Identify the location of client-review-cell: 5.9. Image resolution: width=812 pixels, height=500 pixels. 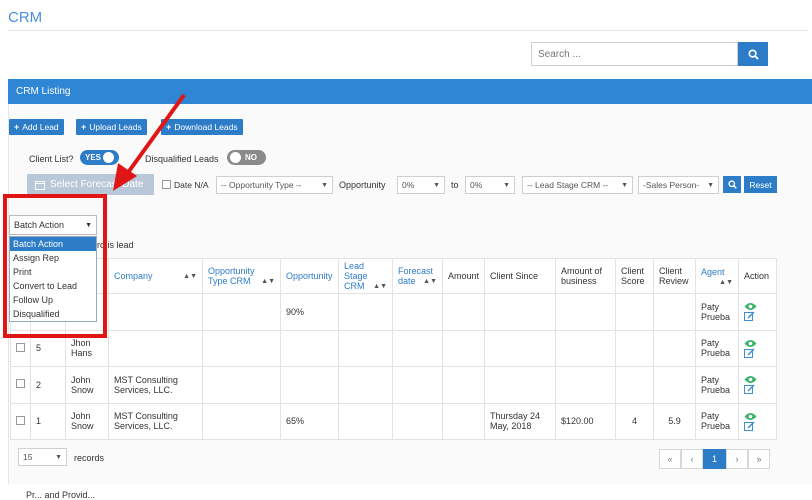
(675, 421).